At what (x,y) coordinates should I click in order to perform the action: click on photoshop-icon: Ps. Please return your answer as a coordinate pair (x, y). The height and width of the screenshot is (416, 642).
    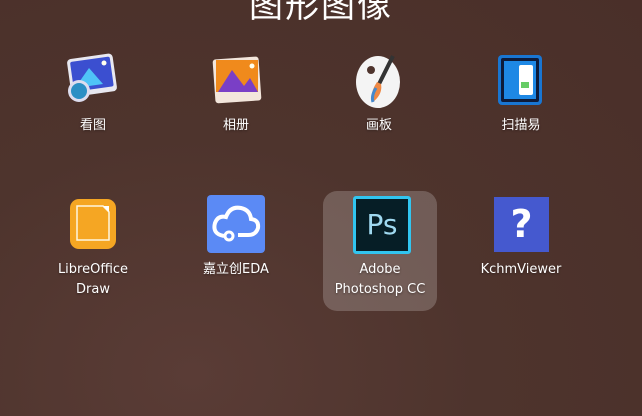
    Looking at the image, I should click on (380, 225).